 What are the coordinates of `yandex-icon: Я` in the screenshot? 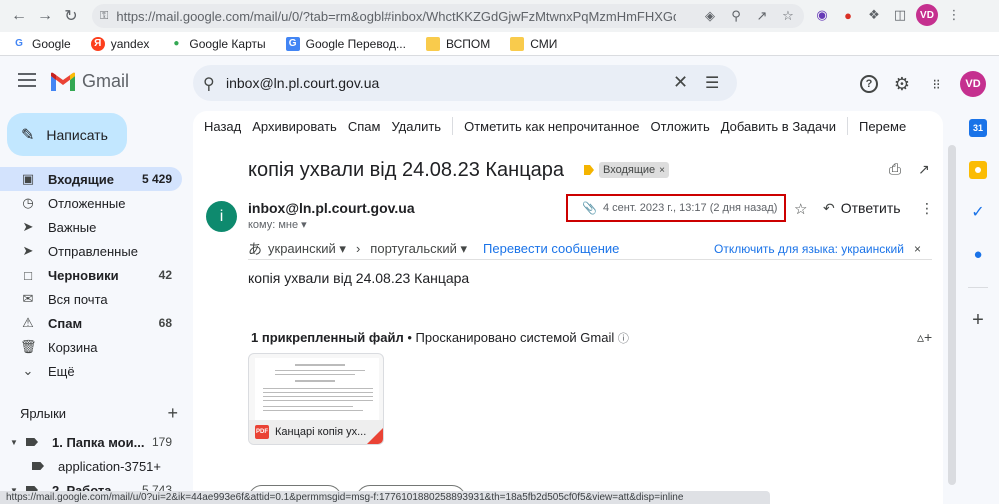 It's located at (97, 43).